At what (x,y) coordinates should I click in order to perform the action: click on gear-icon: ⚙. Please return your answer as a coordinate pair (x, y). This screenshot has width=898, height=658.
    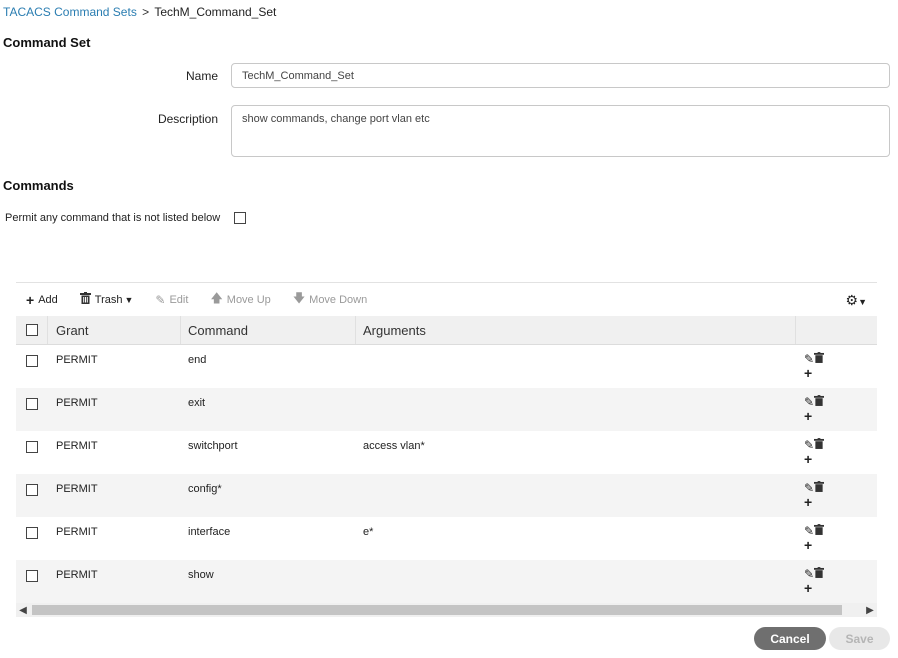
    Looking at the image, I should click on (852, 300).